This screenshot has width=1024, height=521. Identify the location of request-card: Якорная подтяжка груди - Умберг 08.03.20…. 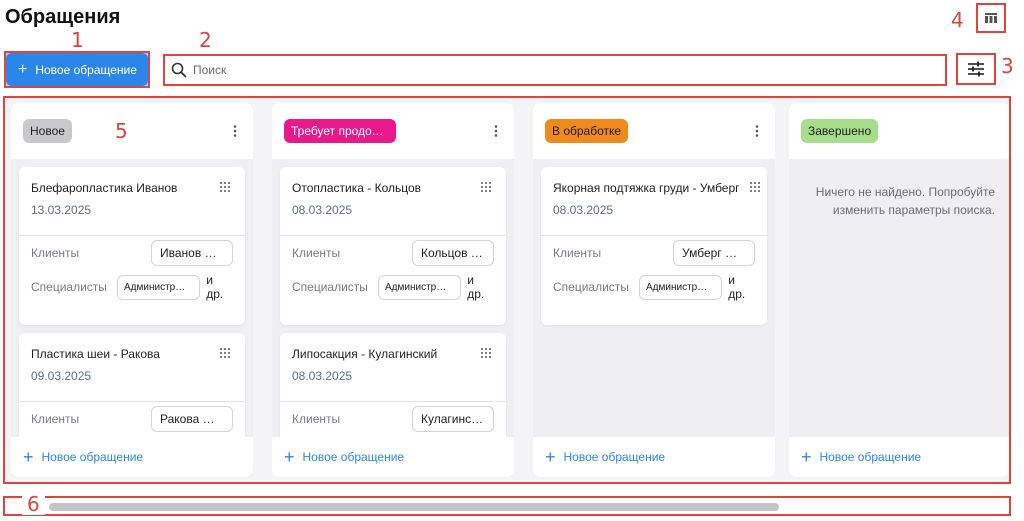
(654, 246).